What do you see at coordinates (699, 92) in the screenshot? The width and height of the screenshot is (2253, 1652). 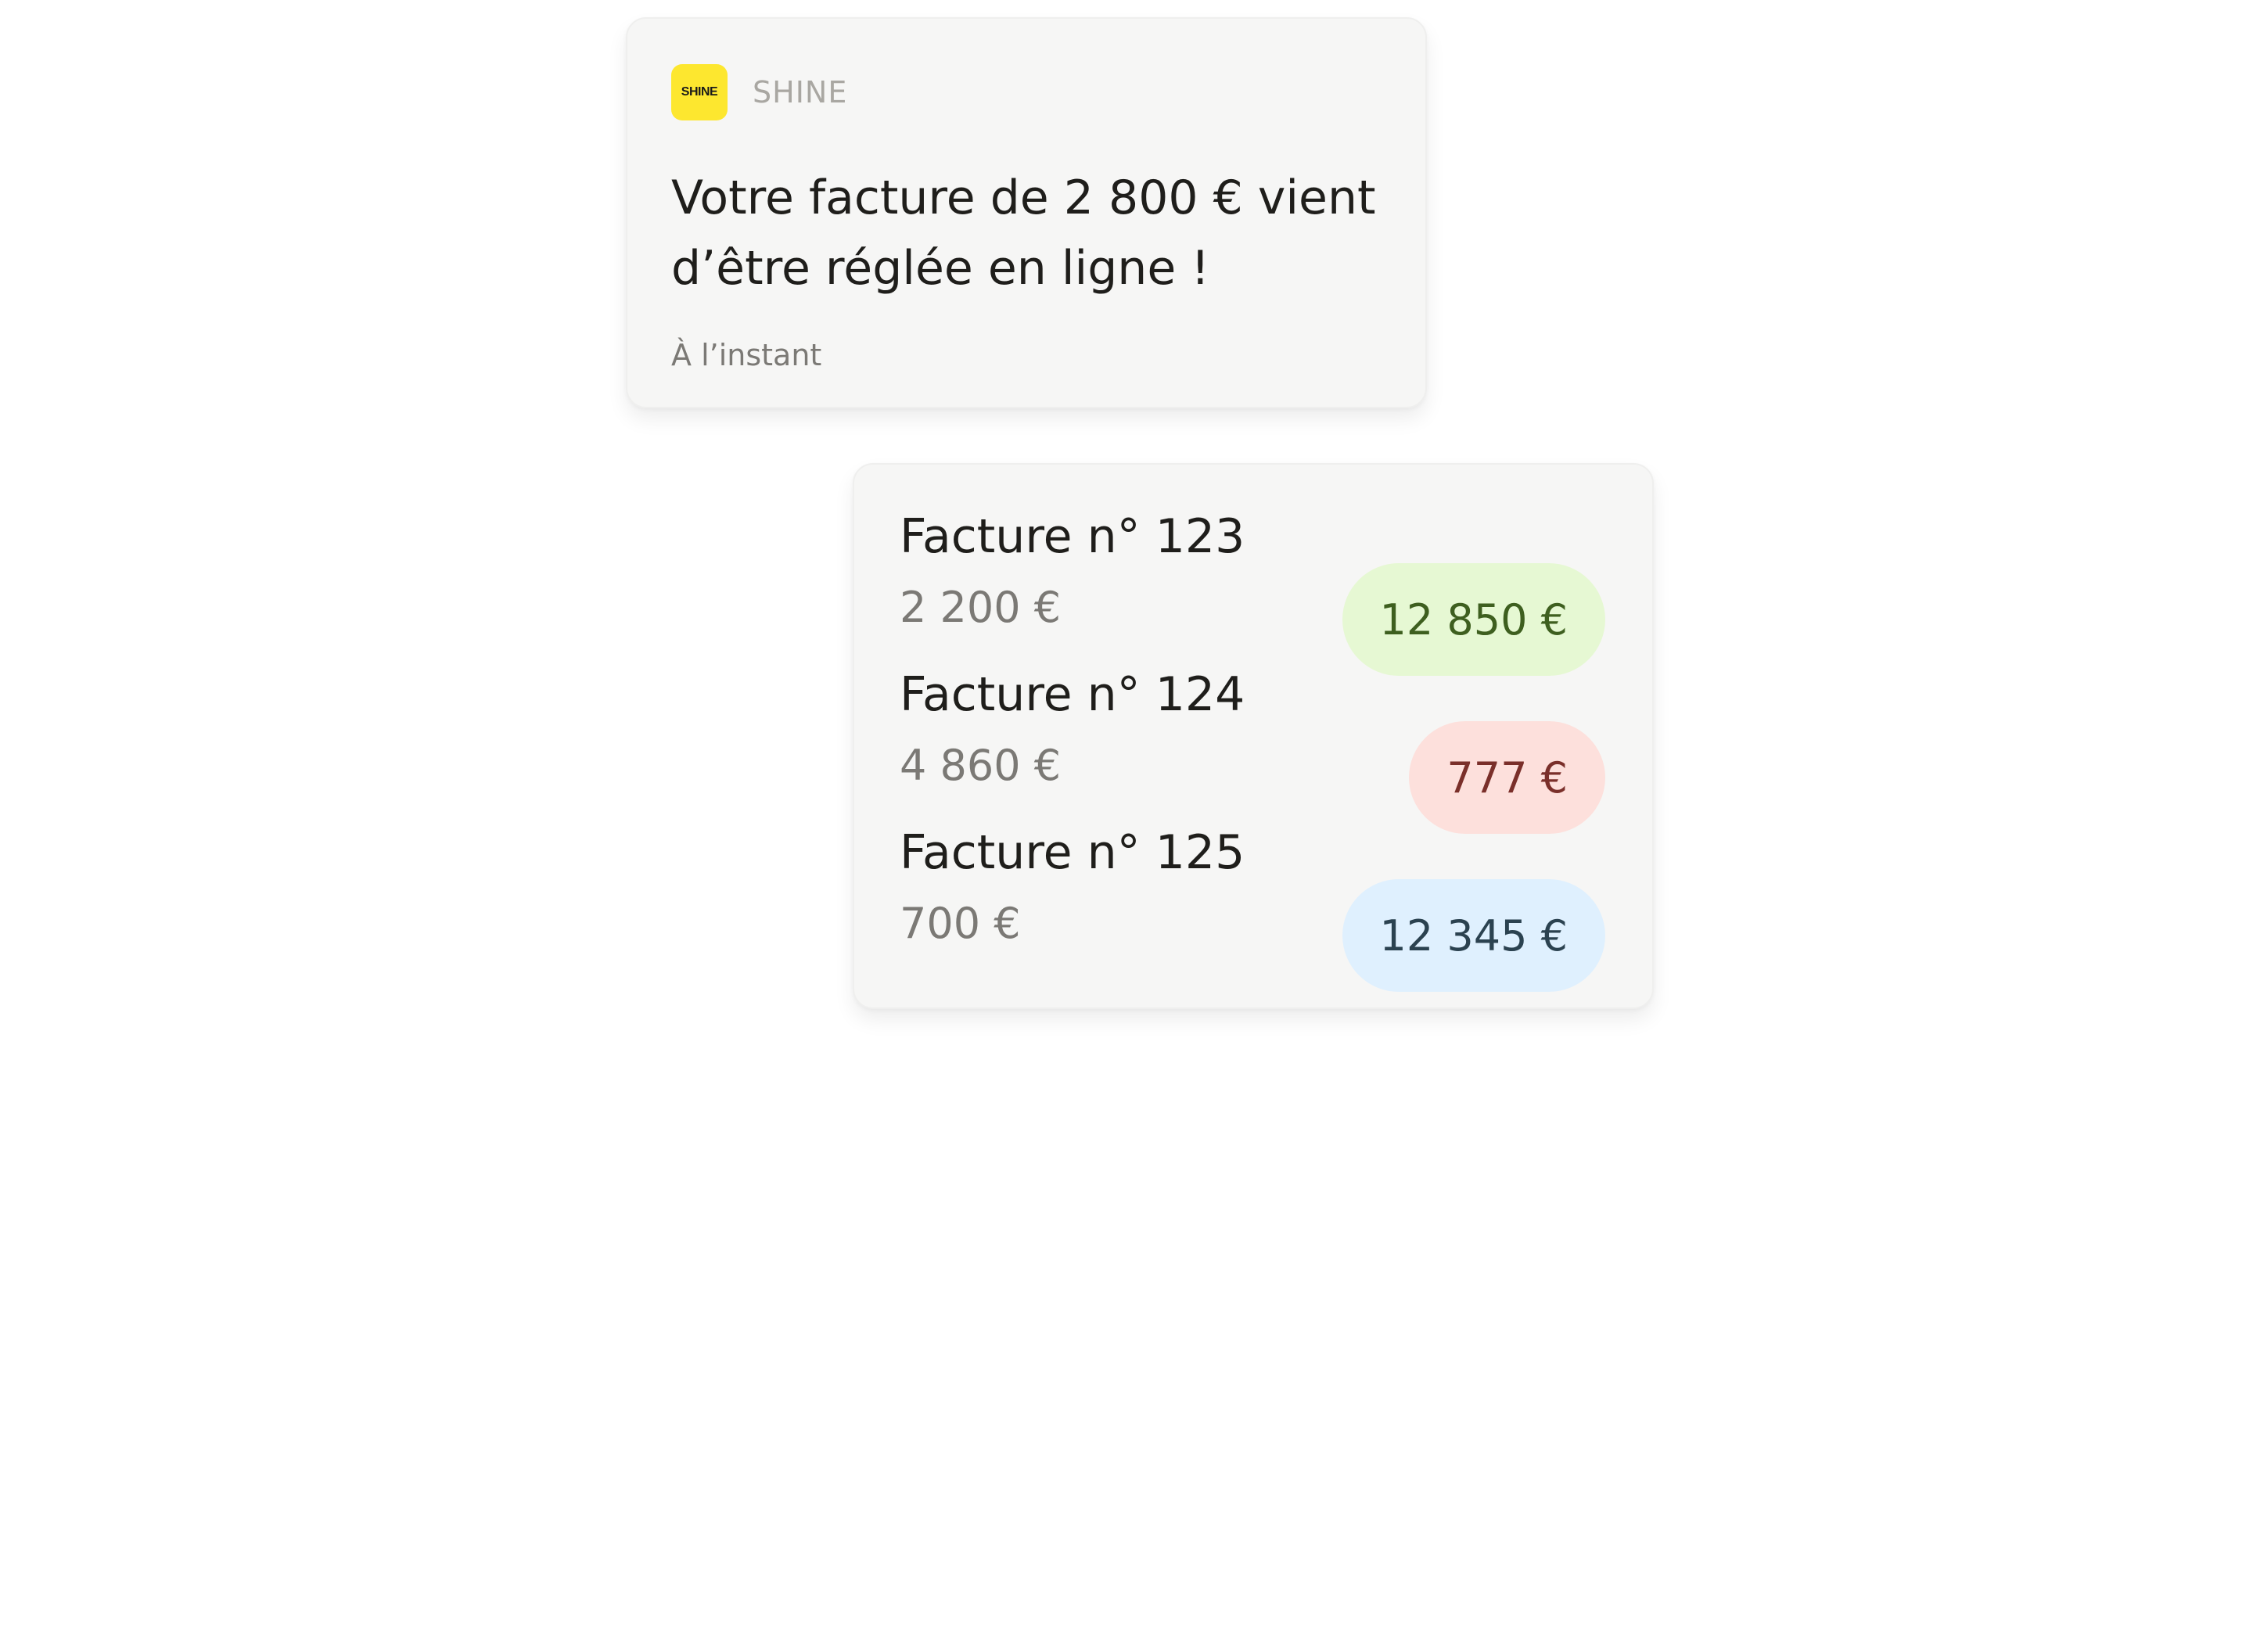 I see `shine-logo: SHINE` at bounding box center [699, 92].